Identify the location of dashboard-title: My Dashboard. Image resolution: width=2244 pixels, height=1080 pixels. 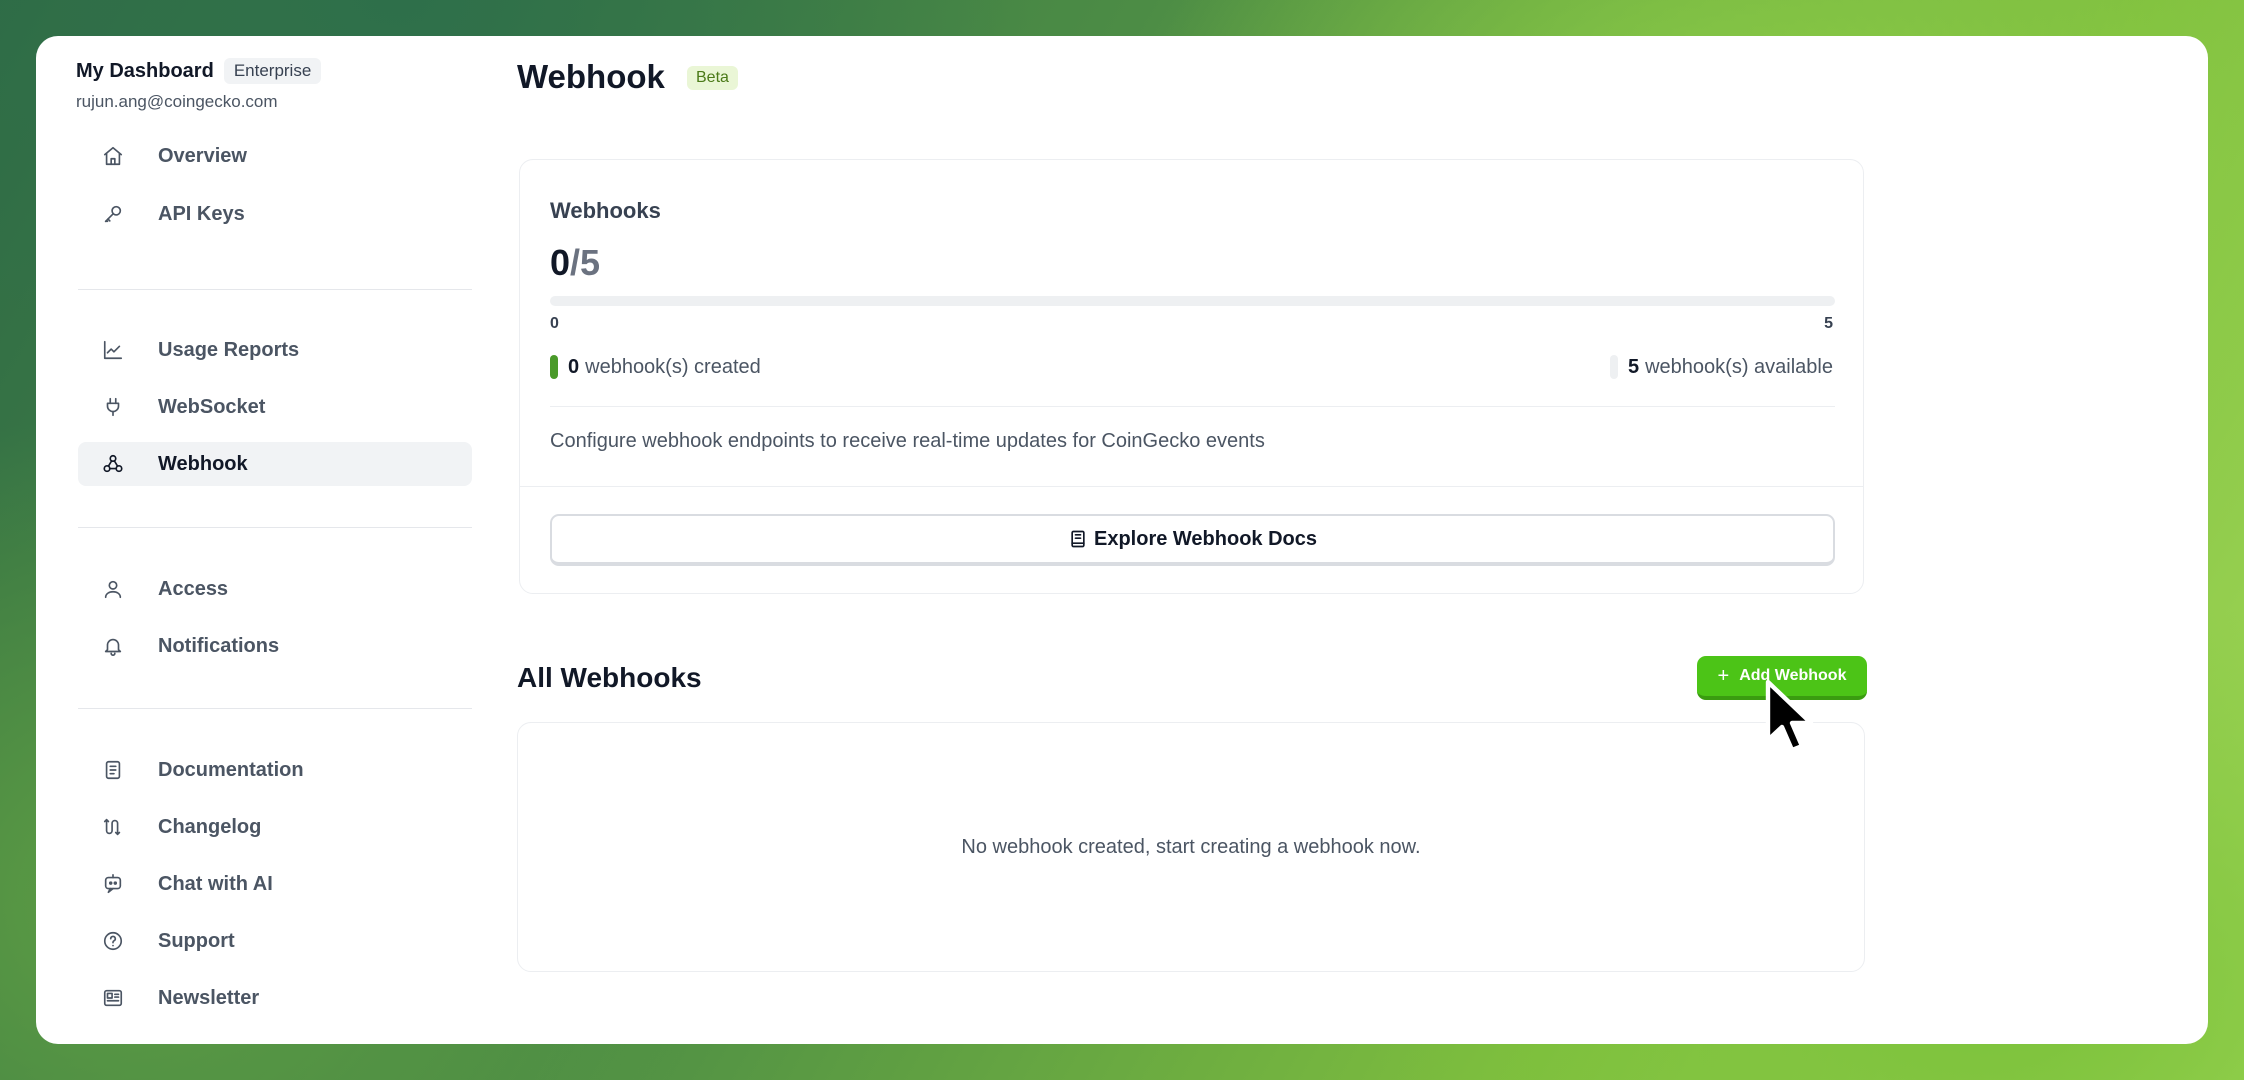
(145, 70).